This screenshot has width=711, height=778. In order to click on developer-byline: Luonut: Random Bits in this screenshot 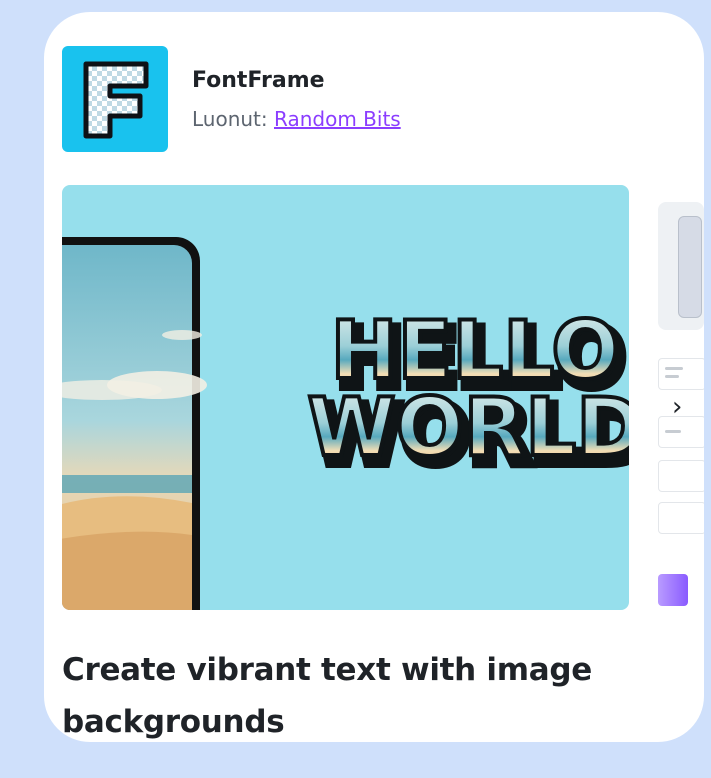, I will do `click(296, 119)`.